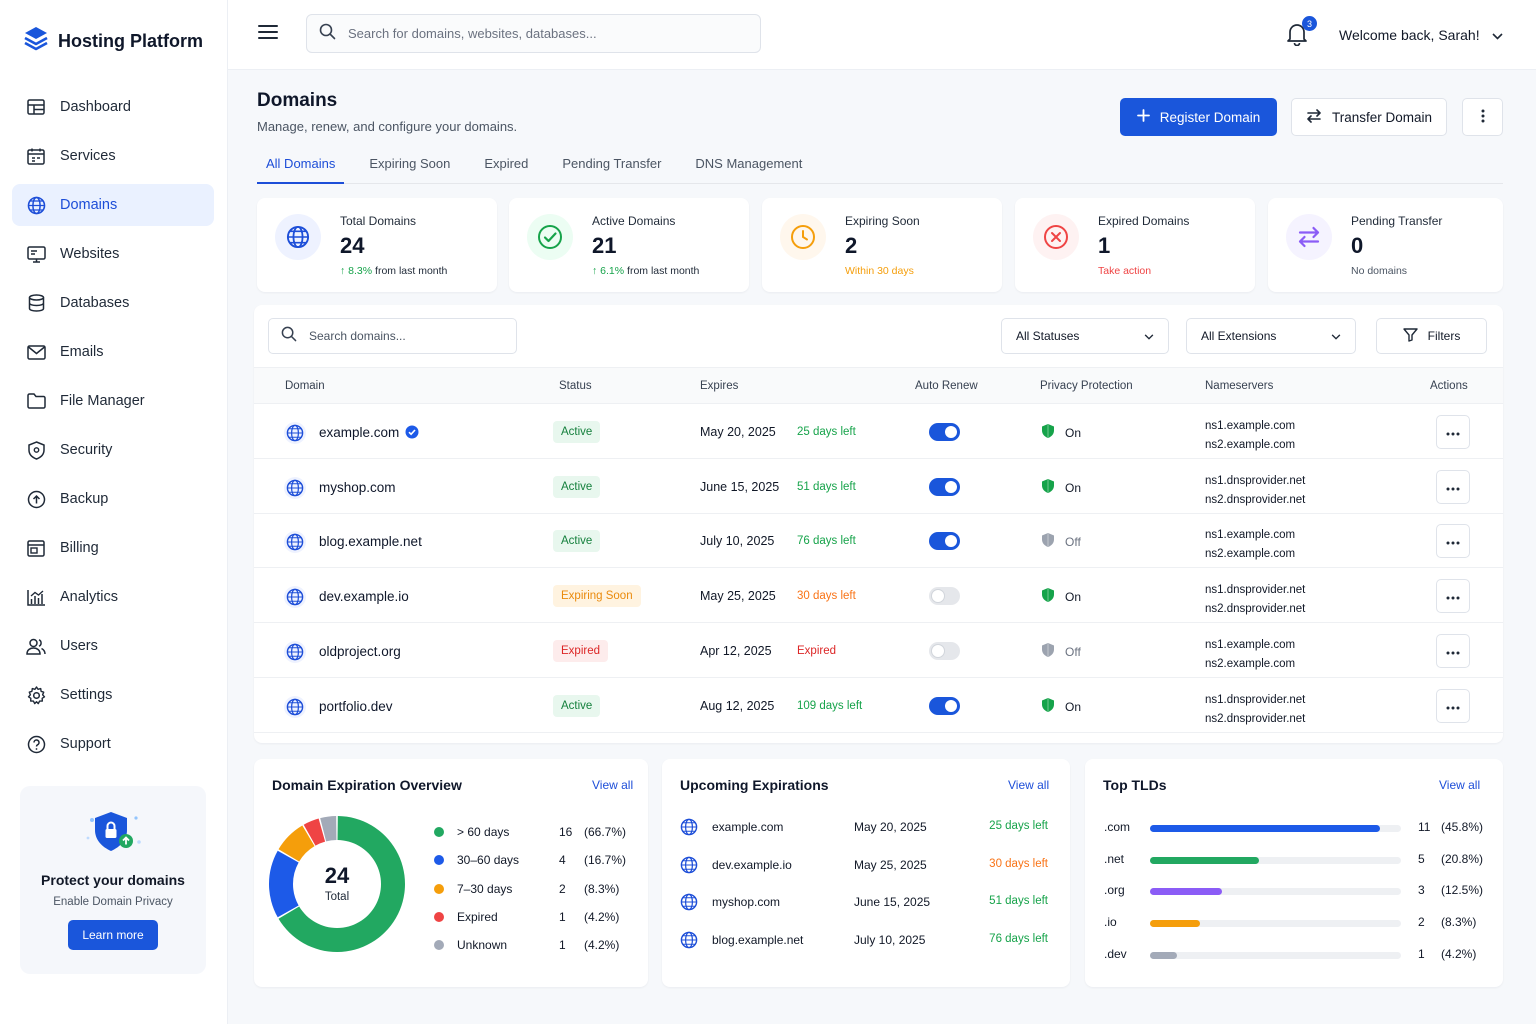 This screenshot has width=1536, height=1024. I want to click on notifications-bell-icon: 3, so click(1301, 33).